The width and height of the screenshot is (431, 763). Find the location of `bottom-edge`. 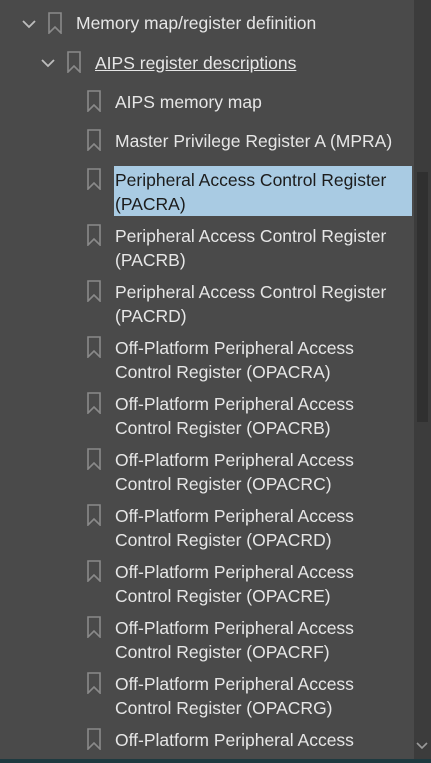

bottom-edge is located at coordinates (215, 761).